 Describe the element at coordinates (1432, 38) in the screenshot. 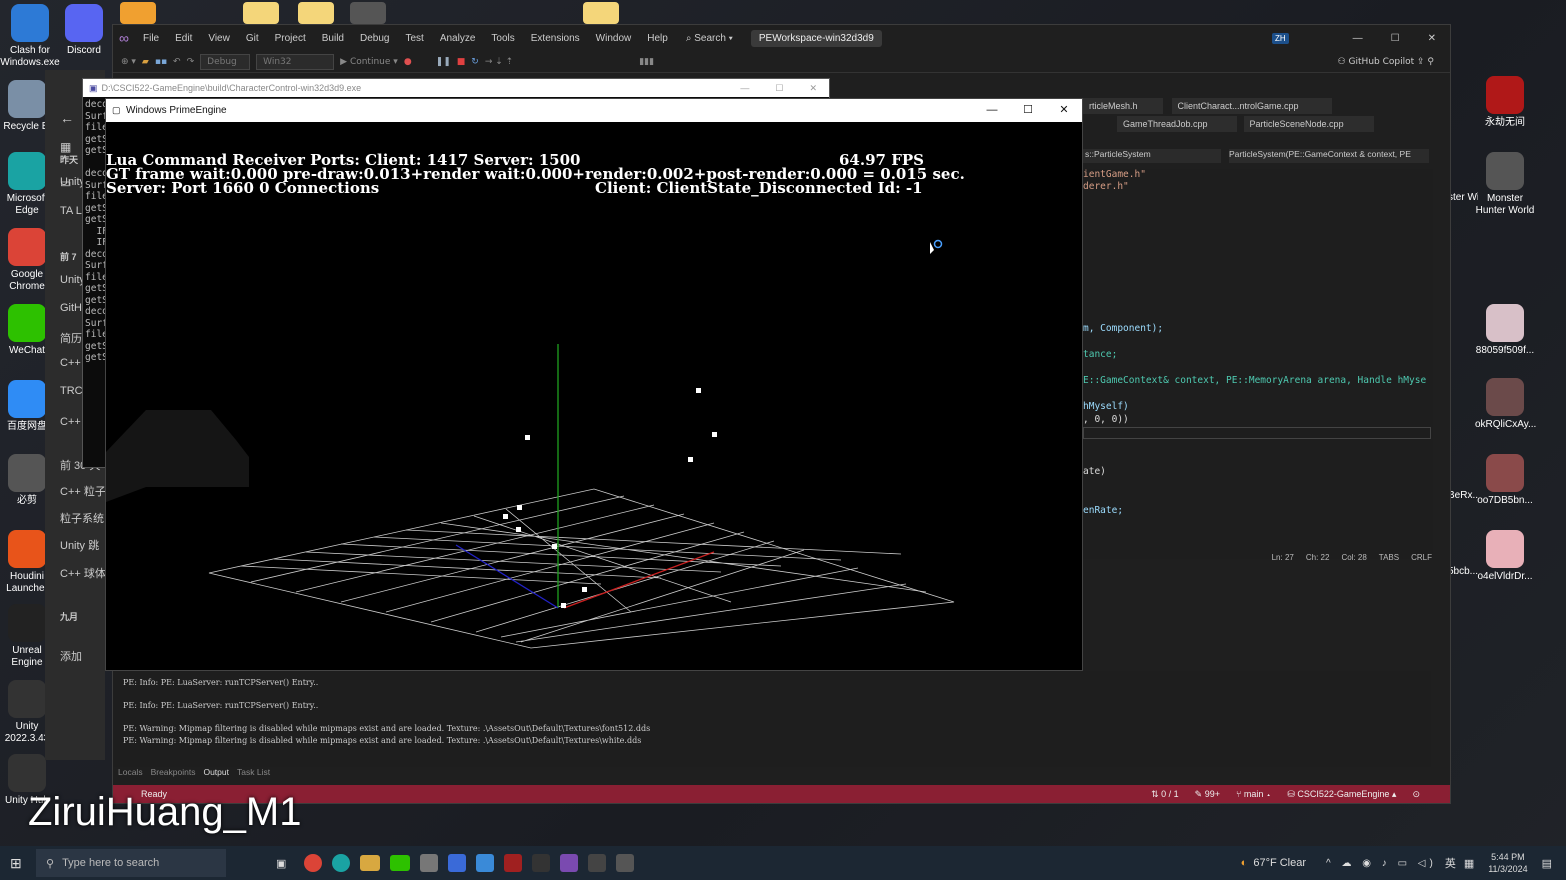

I see `close-button: ✕` at that location.